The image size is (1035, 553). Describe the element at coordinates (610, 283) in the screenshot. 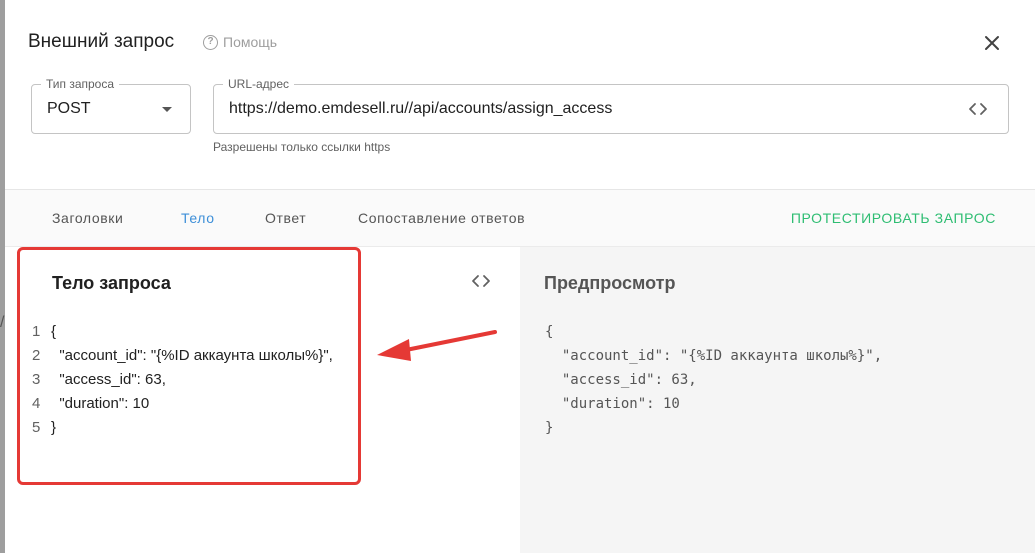

I see `preview-title: Предпросмотр` at that location.